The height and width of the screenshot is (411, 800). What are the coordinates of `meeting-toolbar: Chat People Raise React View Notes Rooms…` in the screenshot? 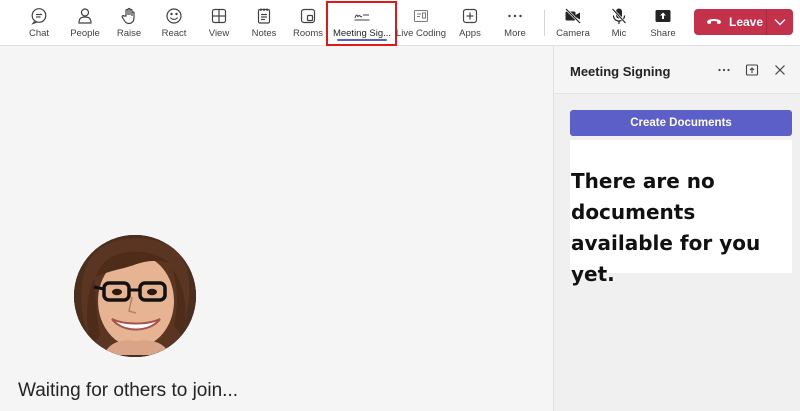 It's located at (400, 23).